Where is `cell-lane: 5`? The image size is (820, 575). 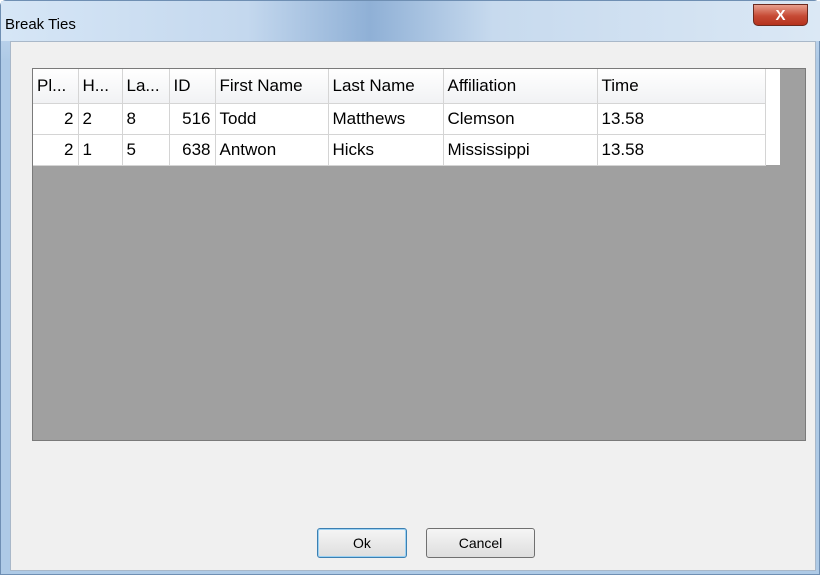
cell-lane: 5 is located at coordinates (146, 150).